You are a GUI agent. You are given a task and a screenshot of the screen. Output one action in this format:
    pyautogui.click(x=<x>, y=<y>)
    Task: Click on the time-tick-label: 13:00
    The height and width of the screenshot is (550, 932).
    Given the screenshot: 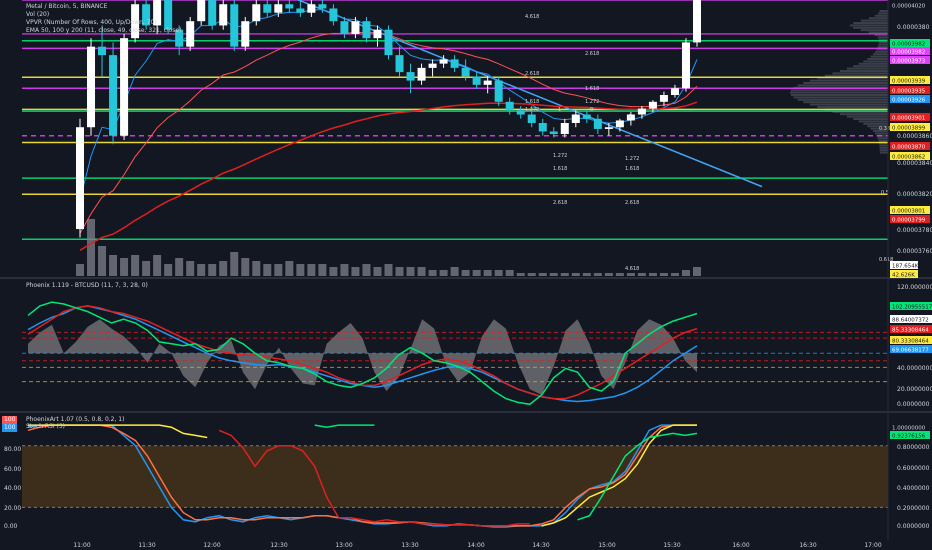 What is the action you would take?
    pyautogui.click(x=343, y=545)
    